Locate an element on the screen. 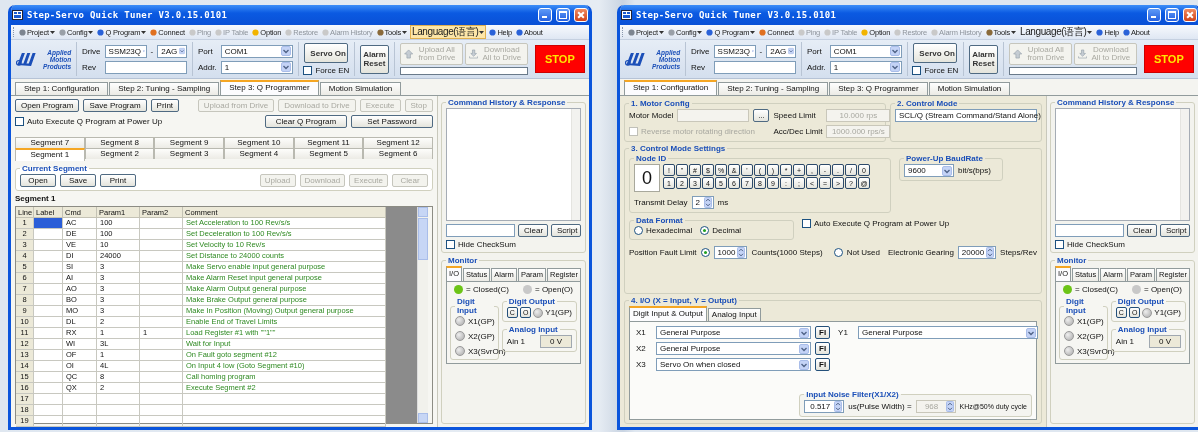  program-button: Set Password is located at coordinates (392, 121).